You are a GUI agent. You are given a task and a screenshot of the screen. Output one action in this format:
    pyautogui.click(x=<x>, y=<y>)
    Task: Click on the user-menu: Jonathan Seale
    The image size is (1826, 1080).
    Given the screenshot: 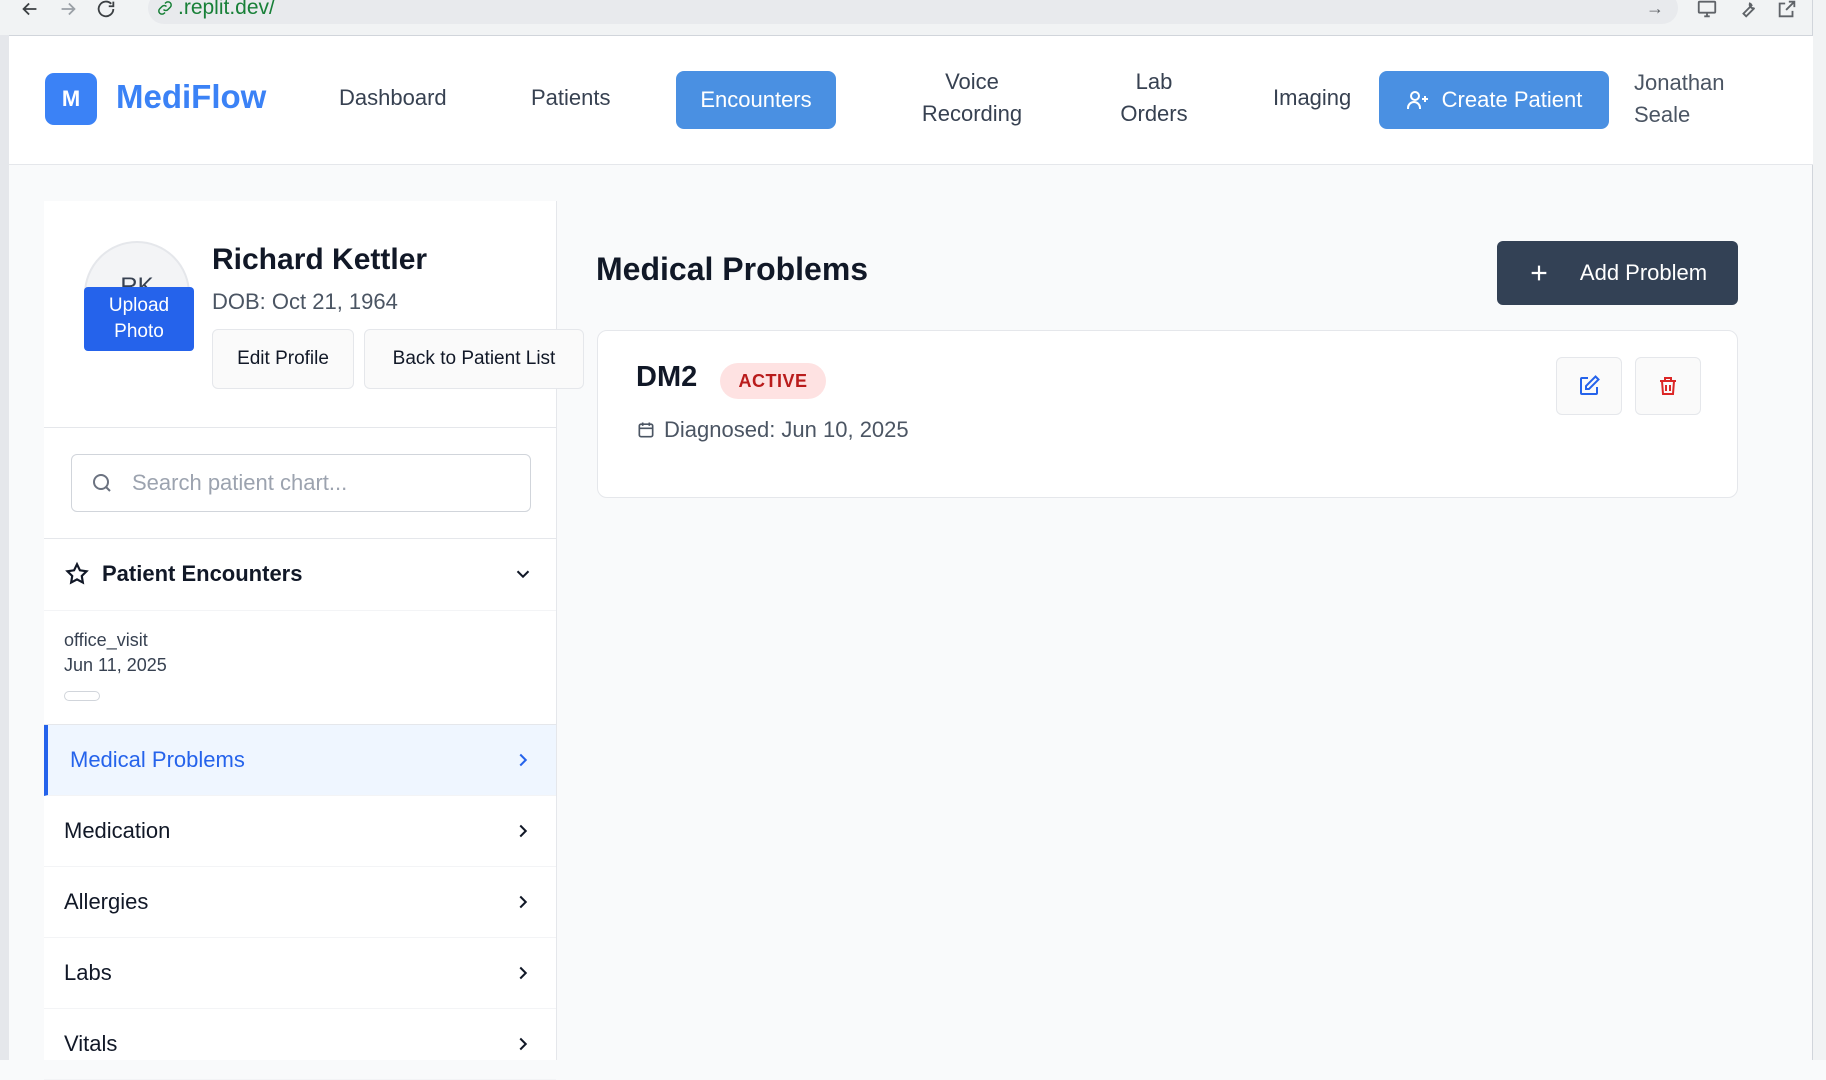 What is the action you would take?
    pyautogui.click(x=1679, y=99)
    